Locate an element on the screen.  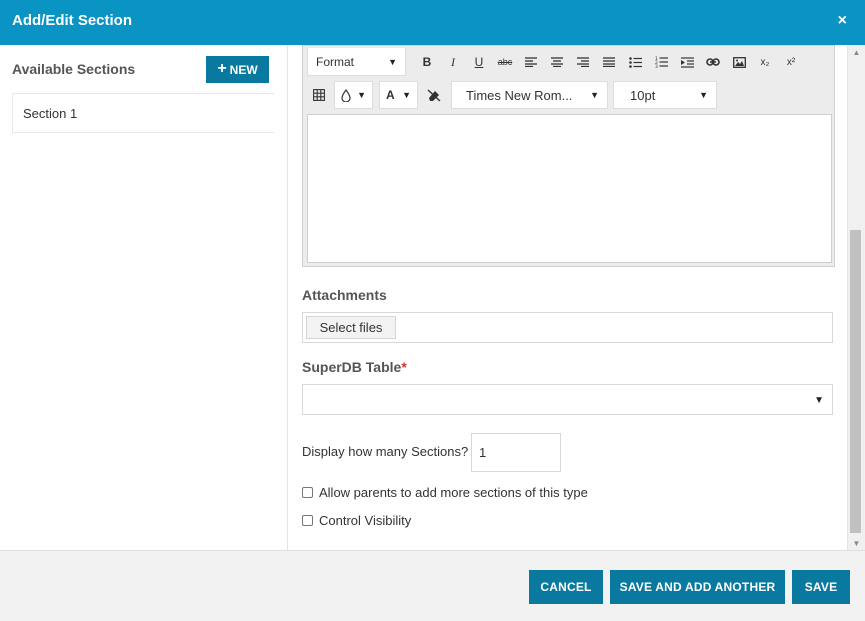
control-visibility-checkbox is located at coordinates (307, 520).